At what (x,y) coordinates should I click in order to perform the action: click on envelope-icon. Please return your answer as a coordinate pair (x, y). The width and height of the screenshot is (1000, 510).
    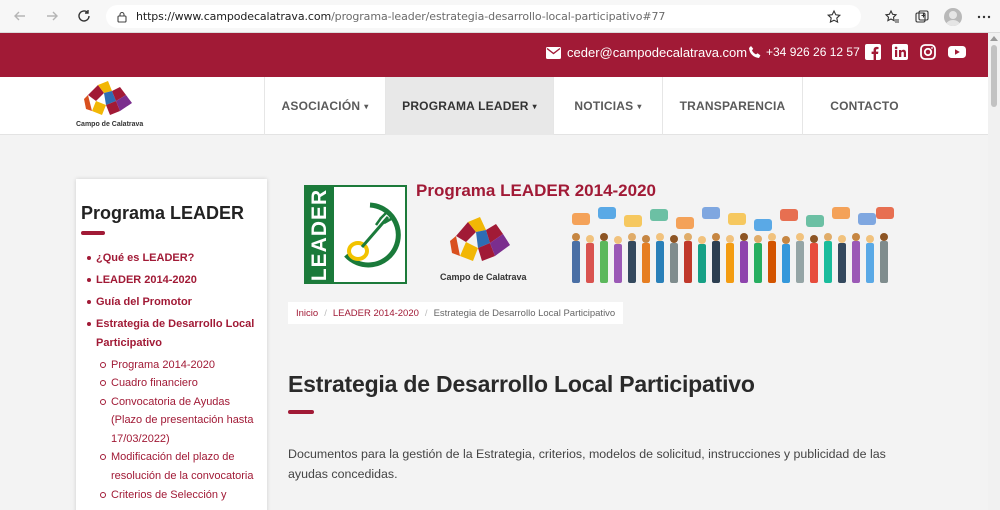
    Looking at the image, I should click on (553, 52).